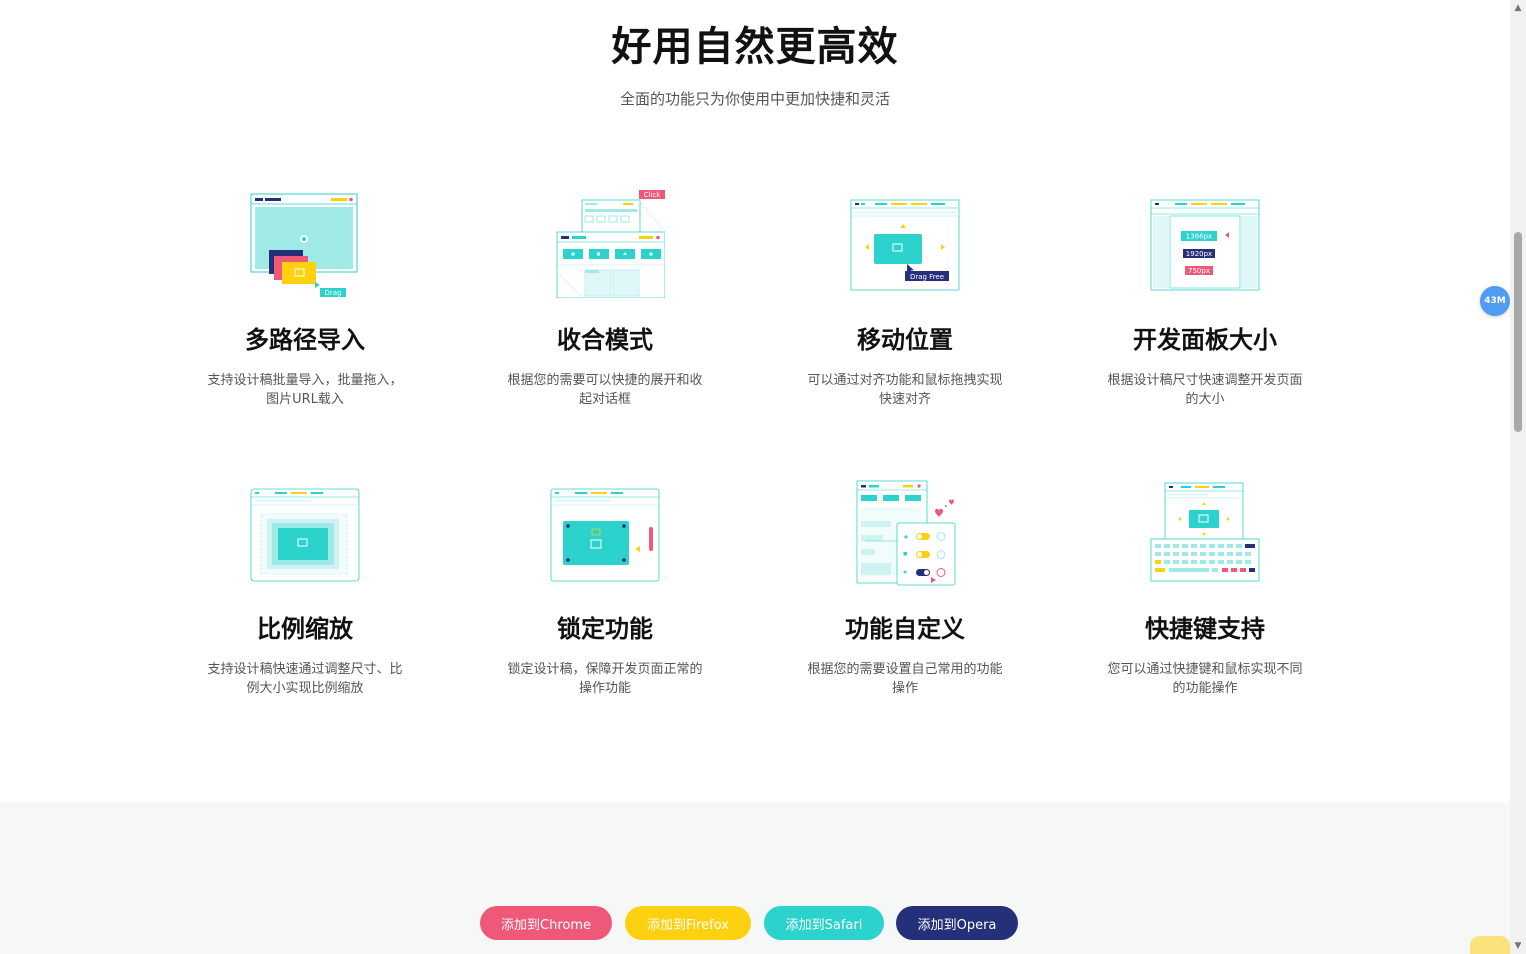  What do you see at coordinates (927, 277) in the screenshot?
I see `drag-free-tag: Drag Free` at bounding box center [927, 277].